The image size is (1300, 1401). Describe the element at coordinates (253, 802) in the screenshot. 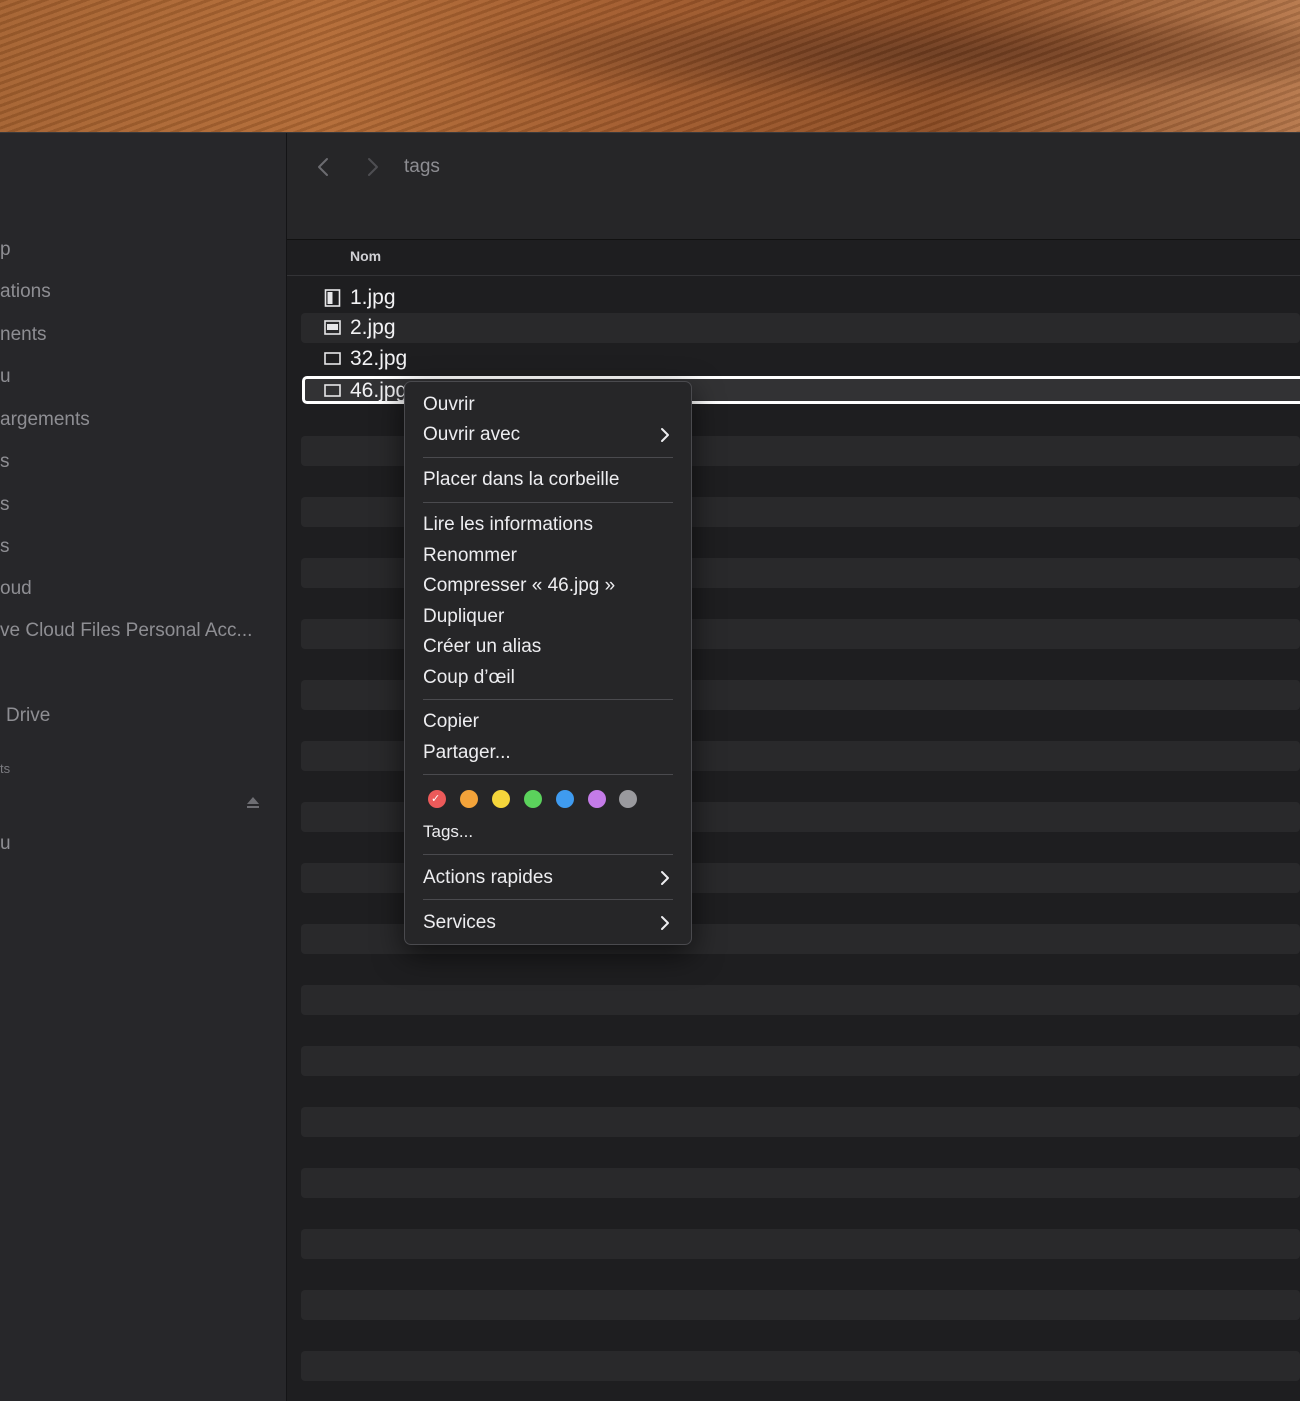

I see `eject-icon` at that location.